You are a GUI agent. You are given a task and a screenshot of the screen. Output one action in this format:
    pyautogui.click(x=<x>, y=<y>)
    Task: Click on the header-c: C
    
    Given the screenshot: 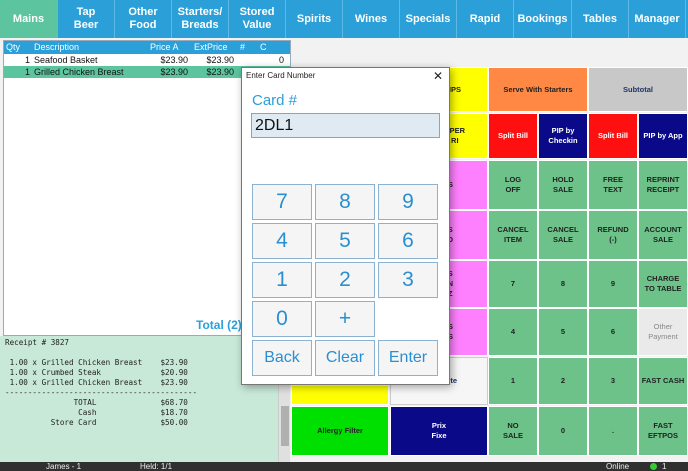 What is the action you would take?
    pyautogui.click(x=263, y=47)
    